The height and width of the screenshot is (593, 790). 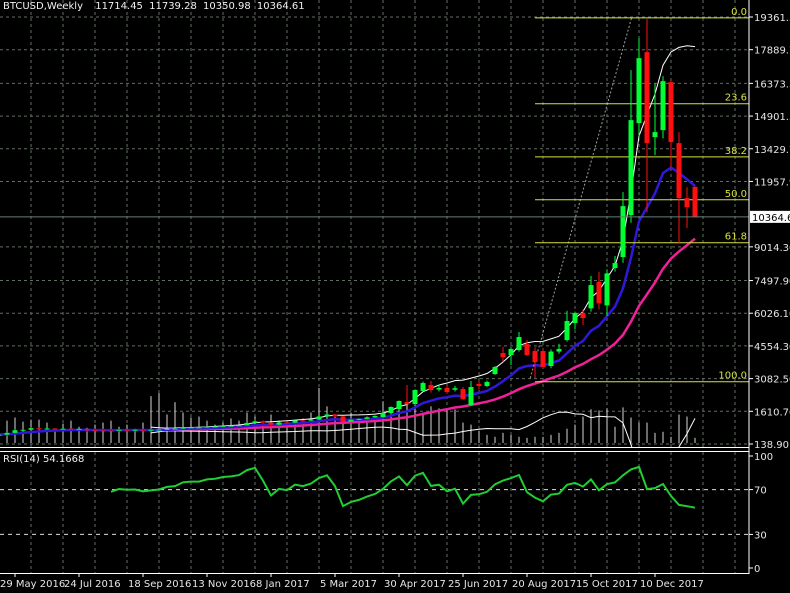 I want to click on price-axis-label: 9014.30, so click(x=772, y=248).